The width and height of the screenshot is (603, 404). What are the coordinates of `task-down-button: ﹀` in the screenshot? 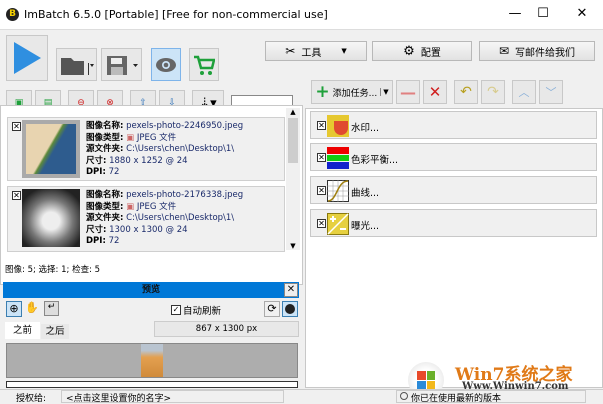 It's located at (551, 92).